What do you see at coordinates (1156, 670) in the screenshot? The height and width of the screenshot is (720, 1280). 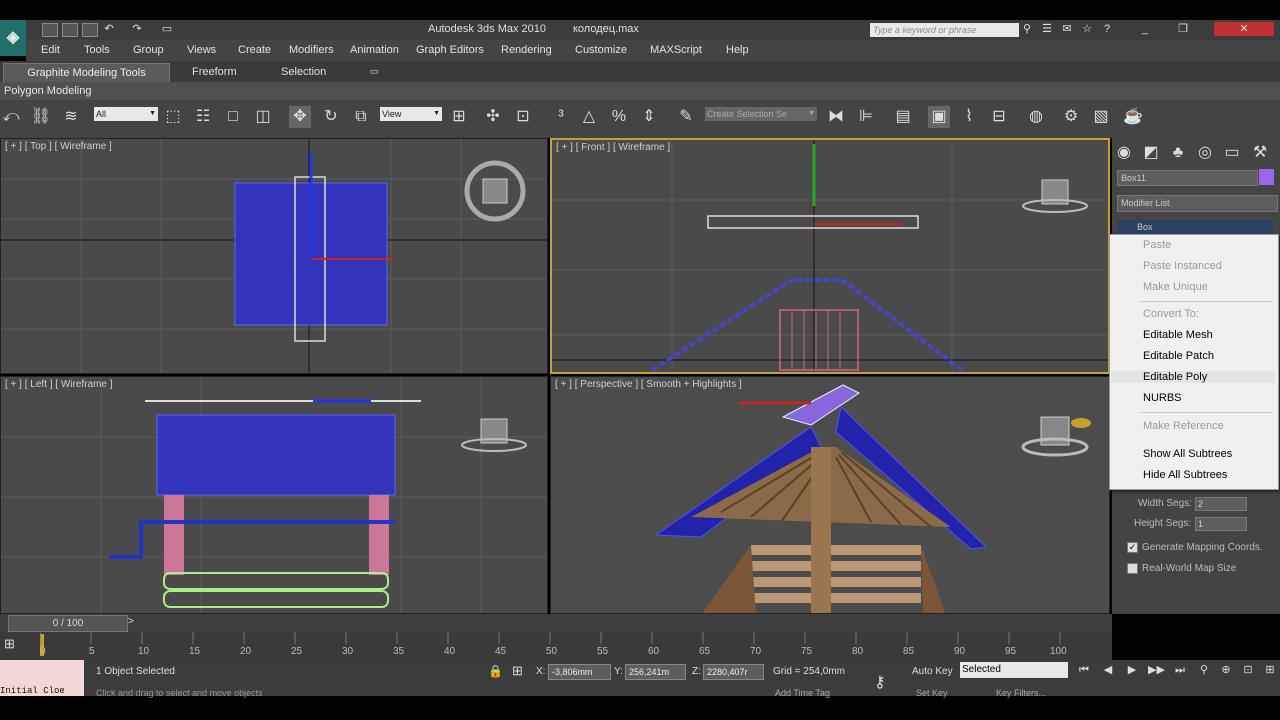 I see `next-frame-playback-icon: ▶▶` at bounding box center [1156, 670].